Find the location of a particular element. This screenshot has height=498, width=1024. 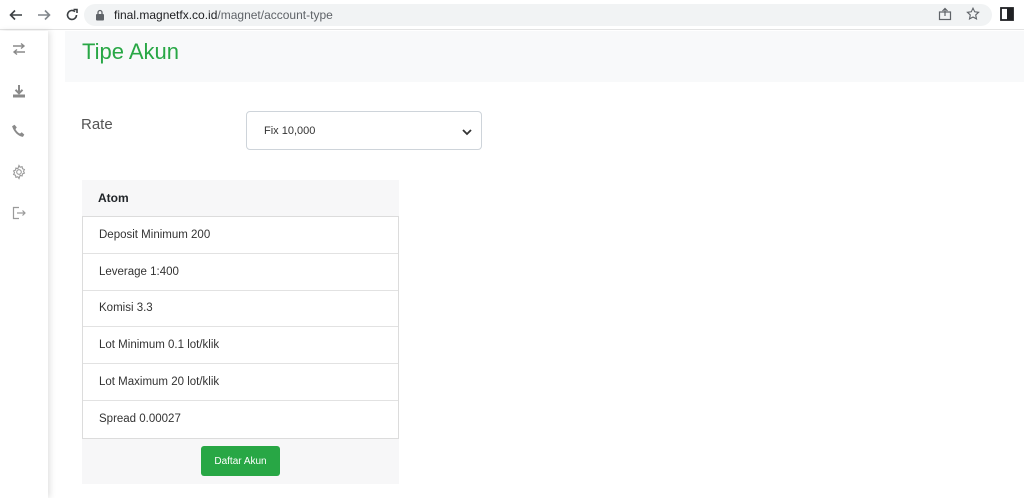

rate-select: Fix 10,000 is located at coordinates (364, 130).